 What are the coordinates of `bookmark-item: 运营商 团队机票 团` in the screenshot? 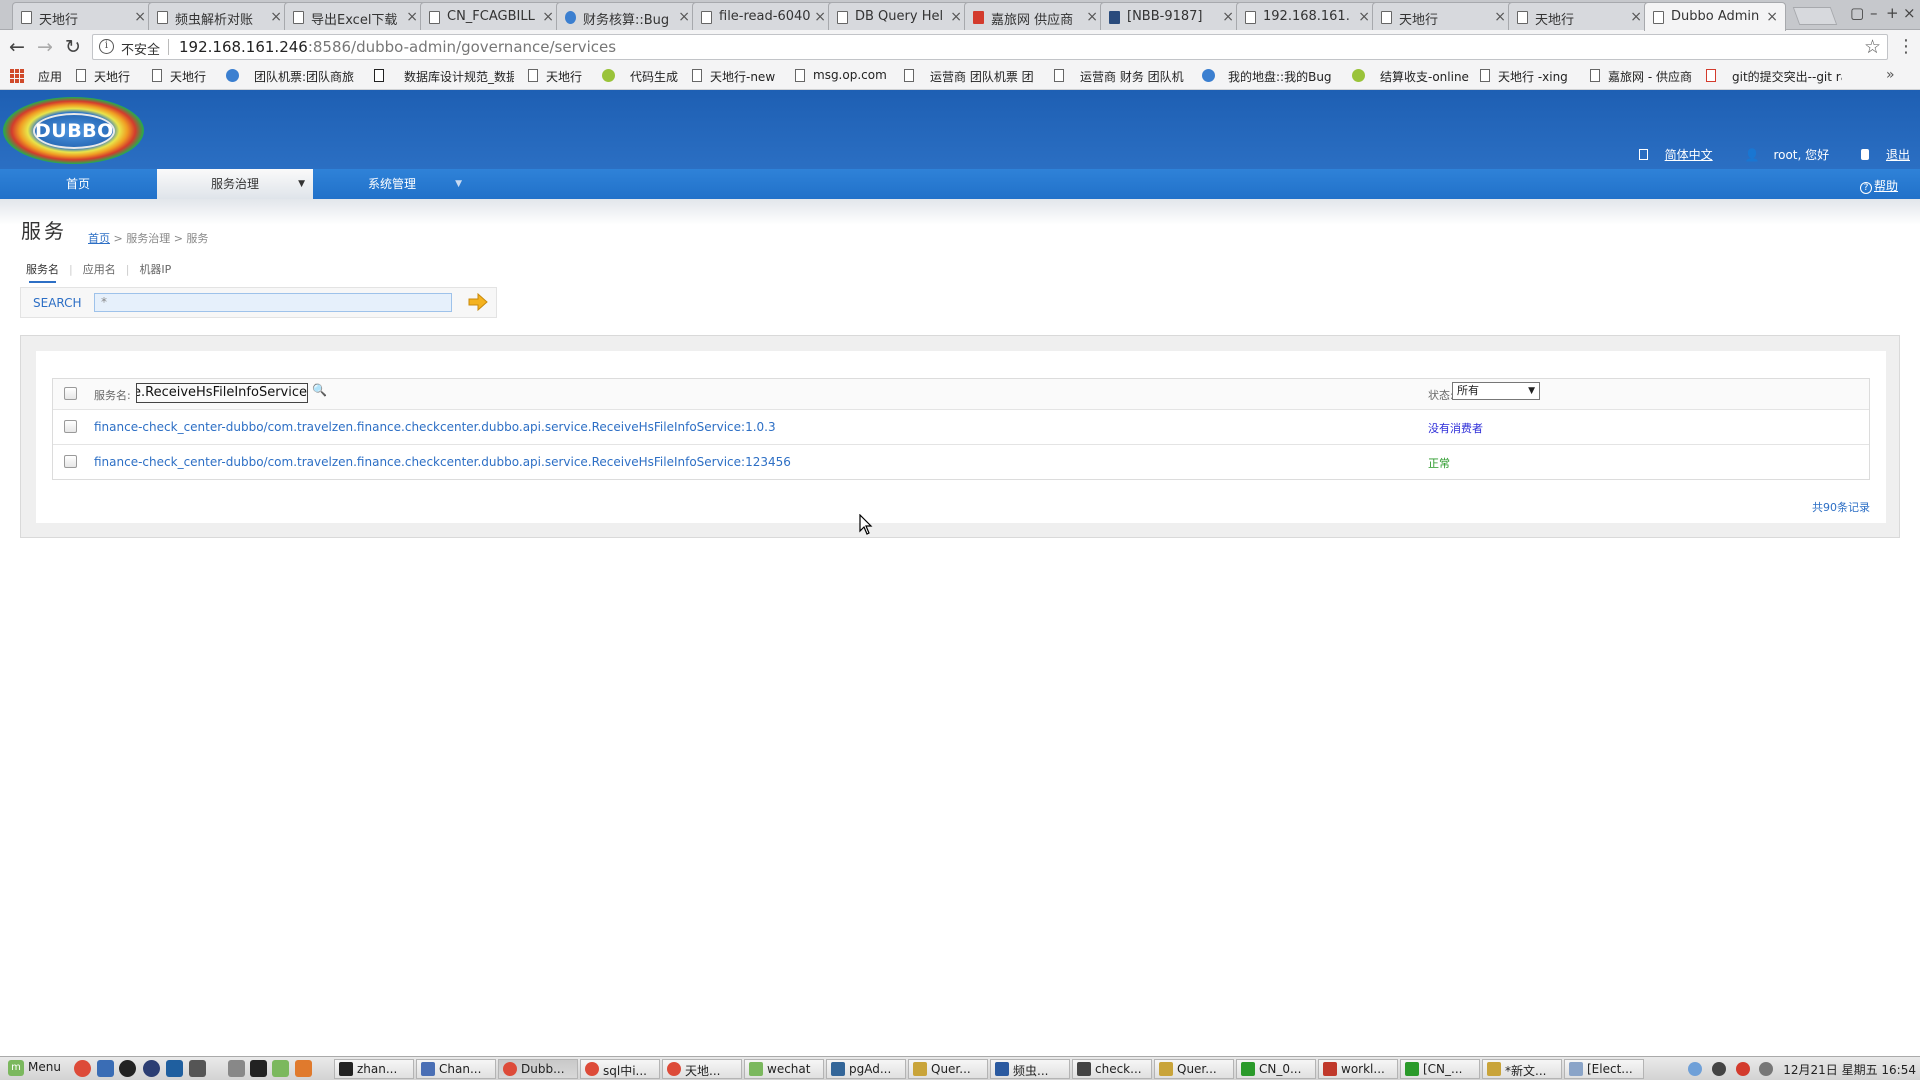 It's located at (969, 76).